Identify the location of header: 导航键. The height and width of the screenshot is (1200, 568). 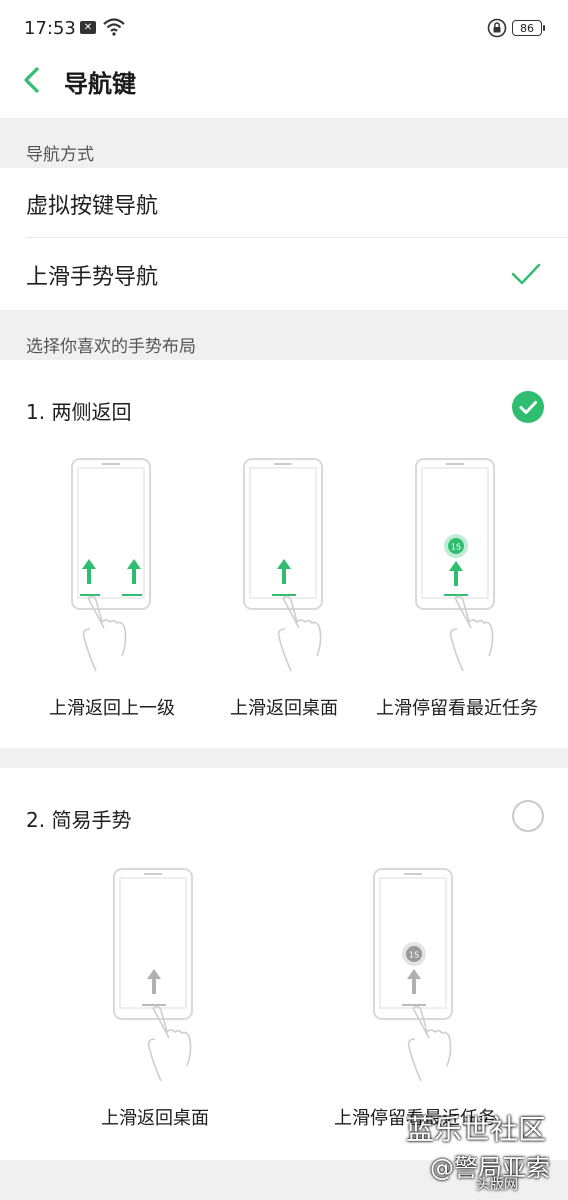
(284, 87).